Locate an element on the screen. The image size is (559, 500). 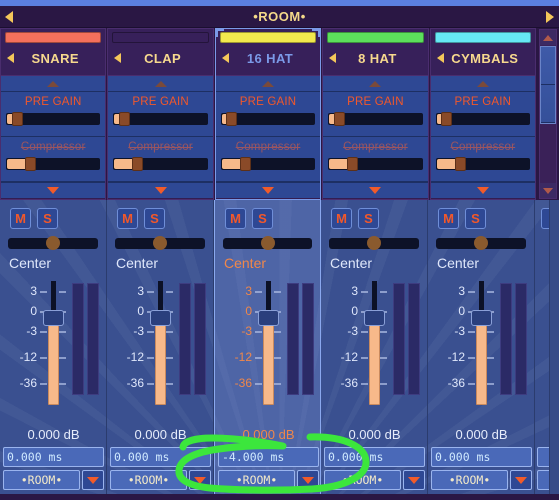
channel-strip-0: M S Center 3 0 -3 -12 -36 0.000 dB 0.000 ms •ROOM• is located at coordinates (53, 347).